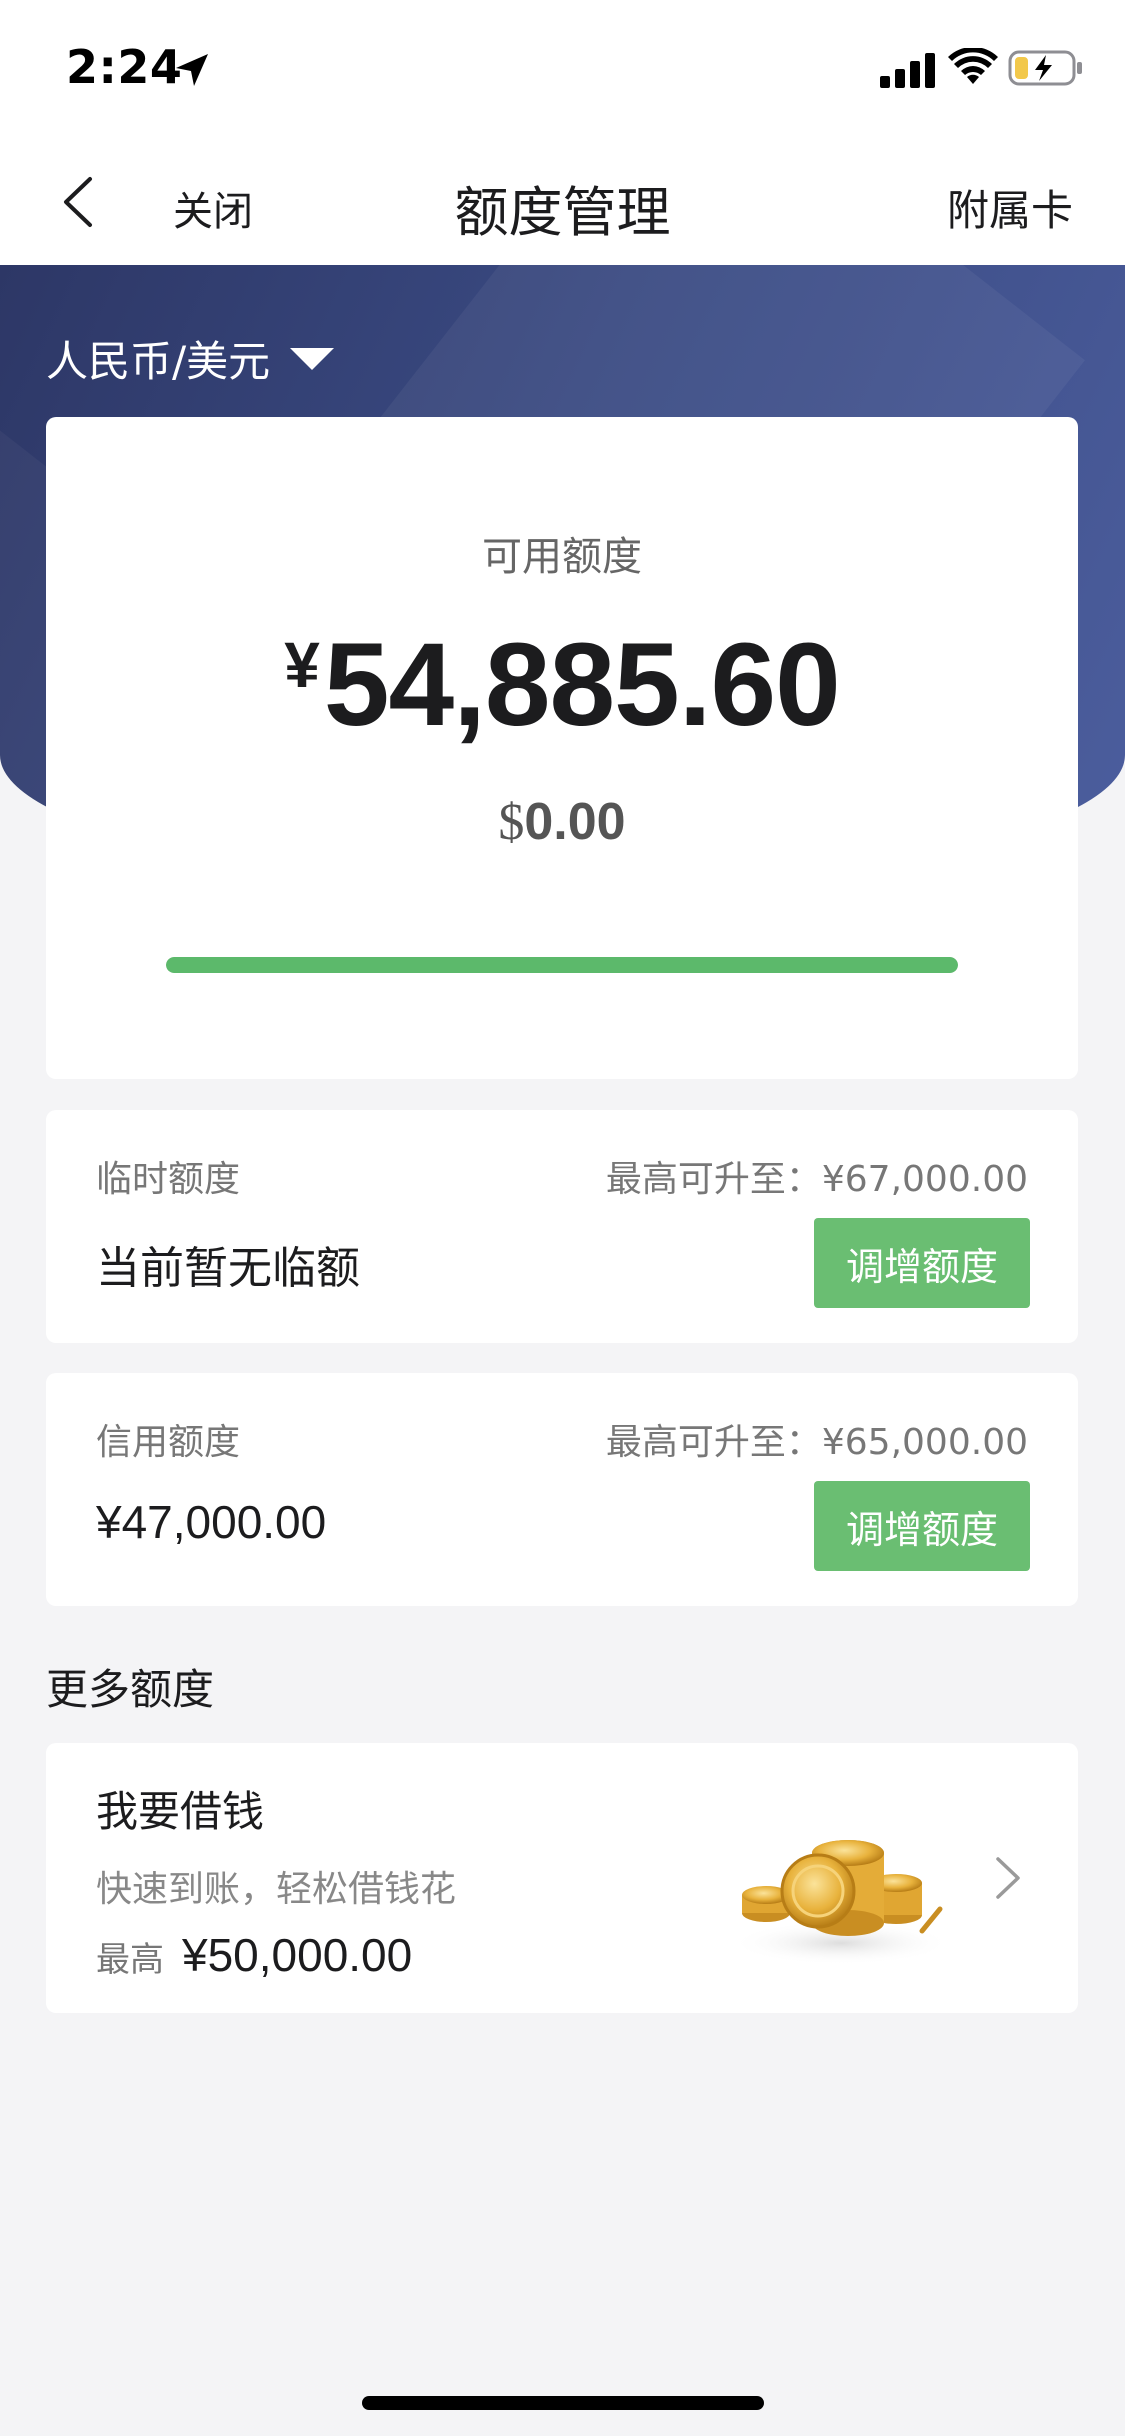  Describe the element at coordinates (922, 1263) in the screenshot. I see `increase-temporary-limit-button: 调增额度` at that location.